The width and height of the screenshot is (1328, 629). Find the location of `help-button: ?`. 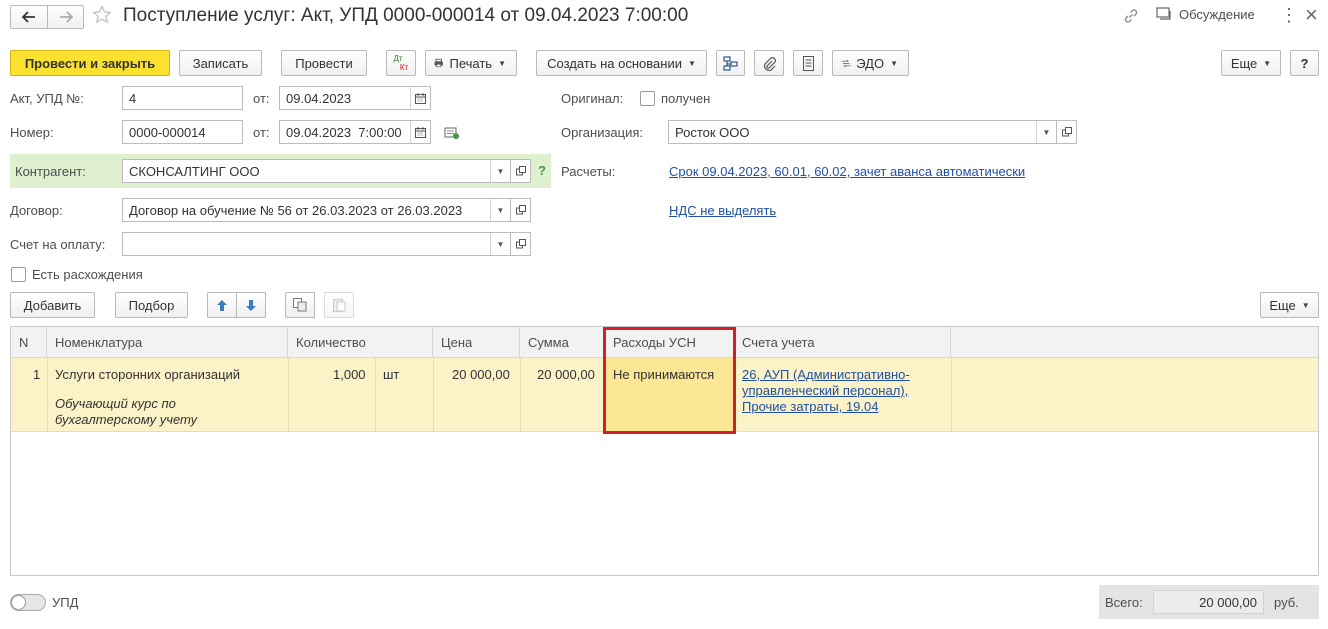

help-button: ? is located at coordinates (1304, 63).